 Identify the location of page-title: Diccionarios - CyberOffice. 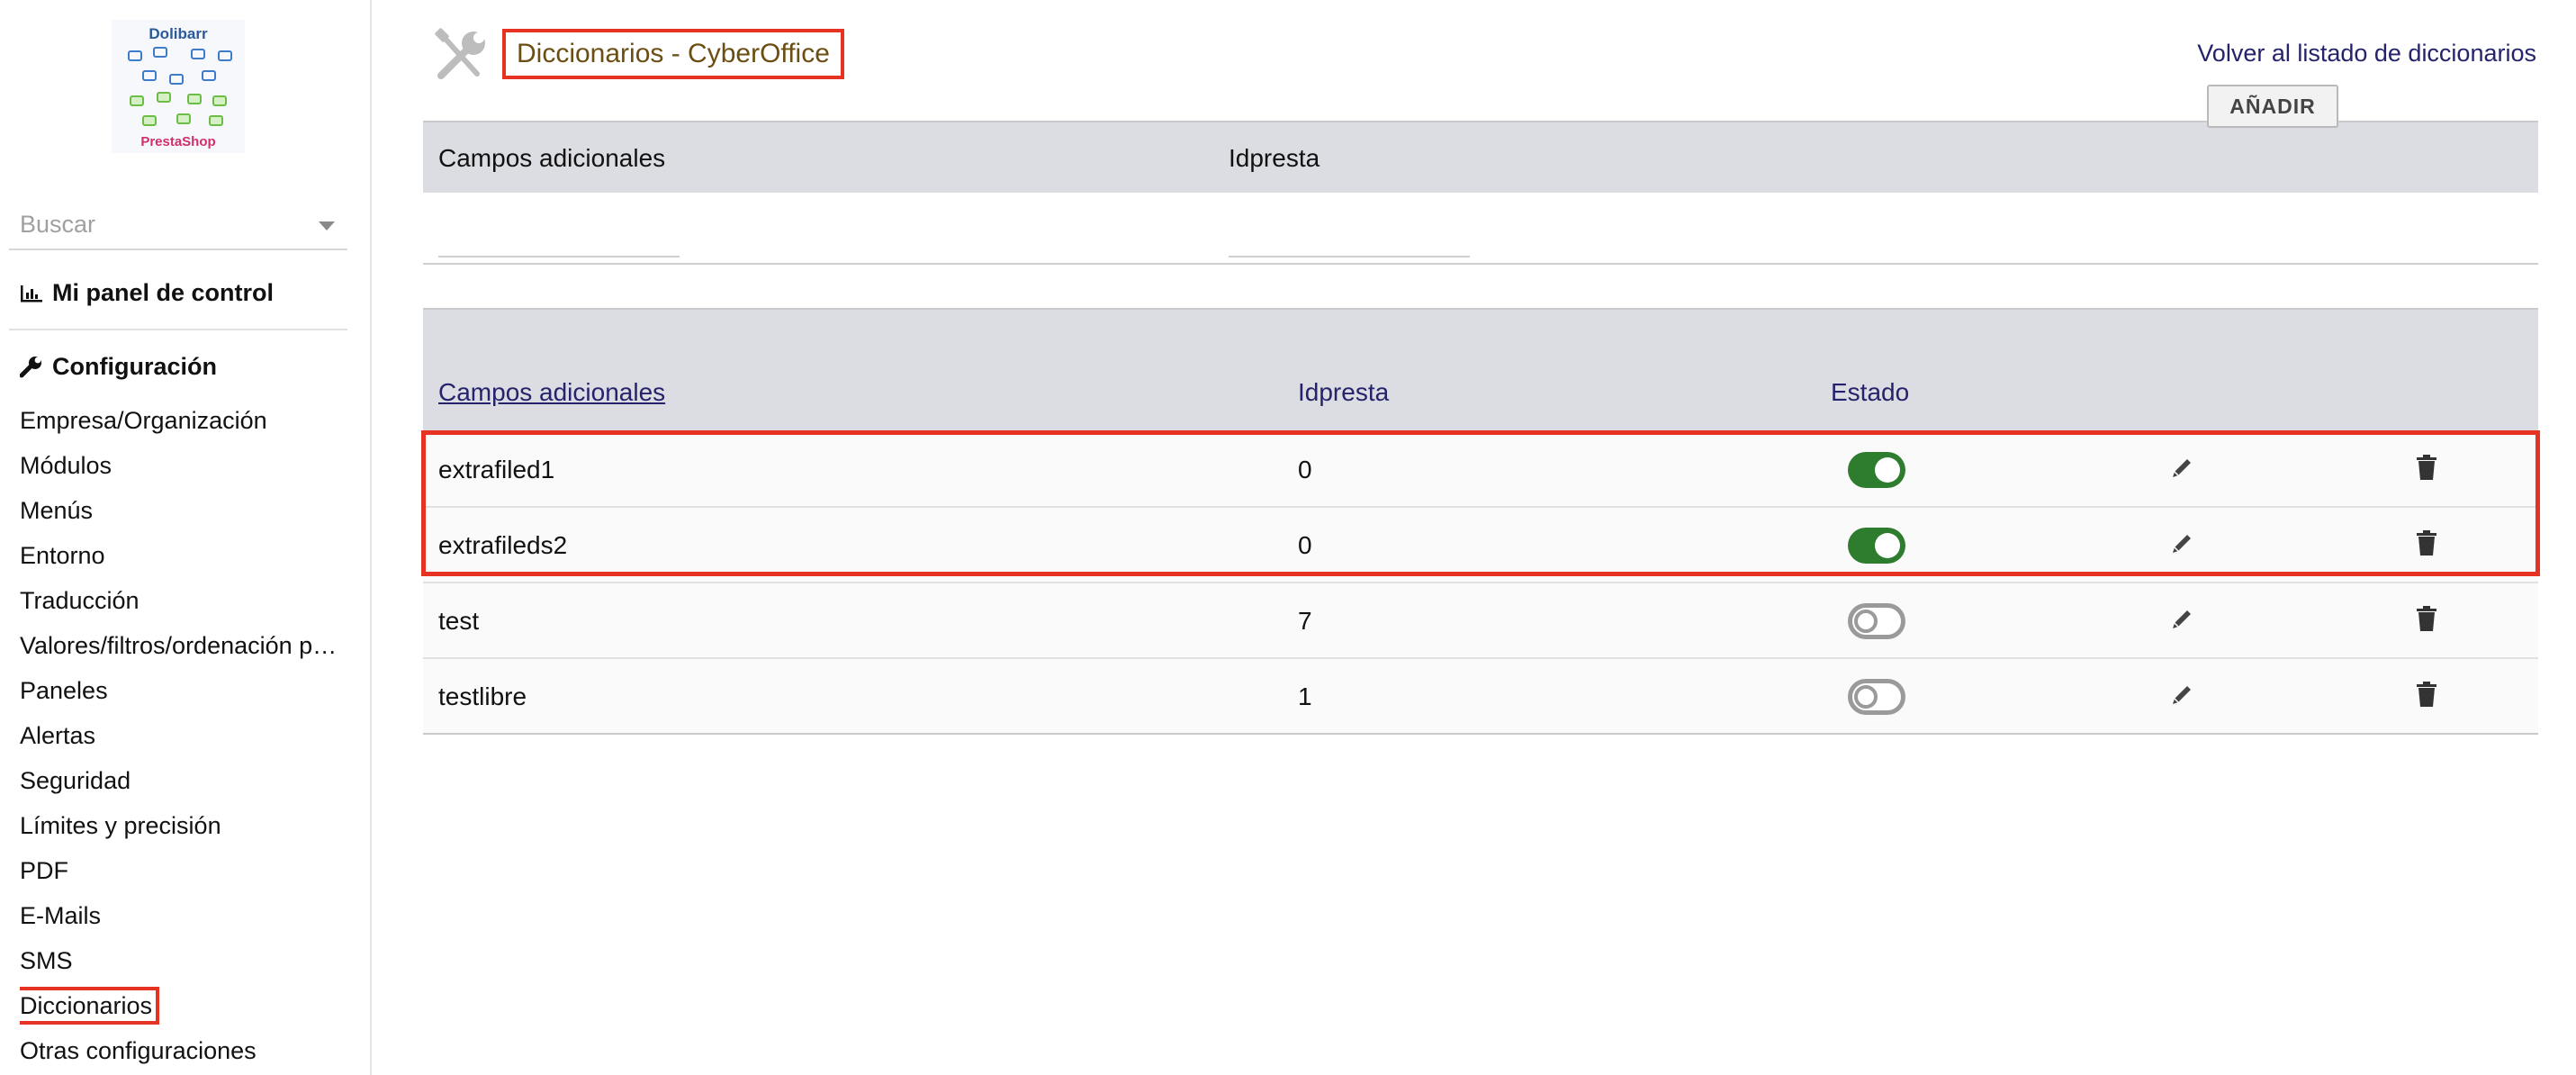
(673, 54).